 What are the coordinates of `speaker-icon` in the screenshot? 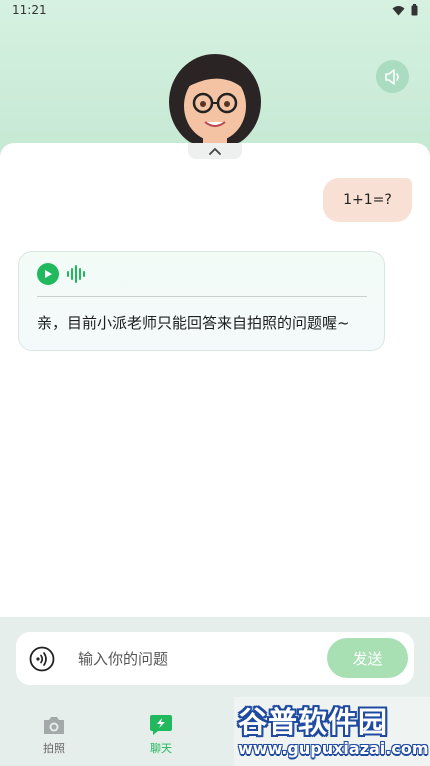 It's located at (391, 76).